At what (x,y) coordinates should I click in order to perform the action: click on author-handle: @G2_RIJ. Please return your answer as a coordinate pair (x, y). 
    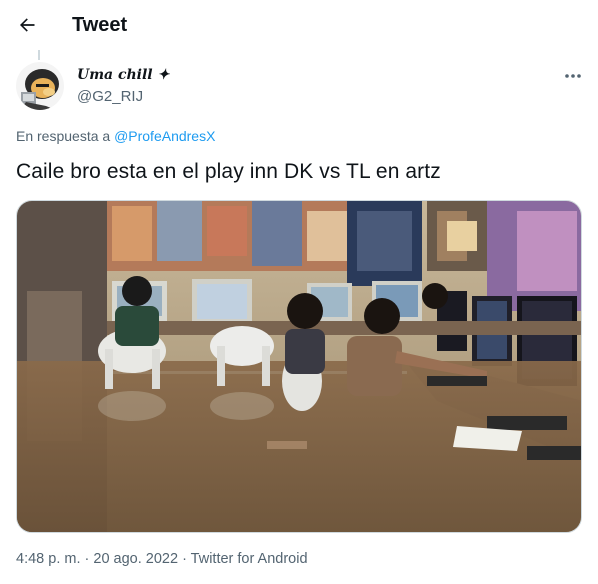
    Looking at the image, I should click on (110, 96).